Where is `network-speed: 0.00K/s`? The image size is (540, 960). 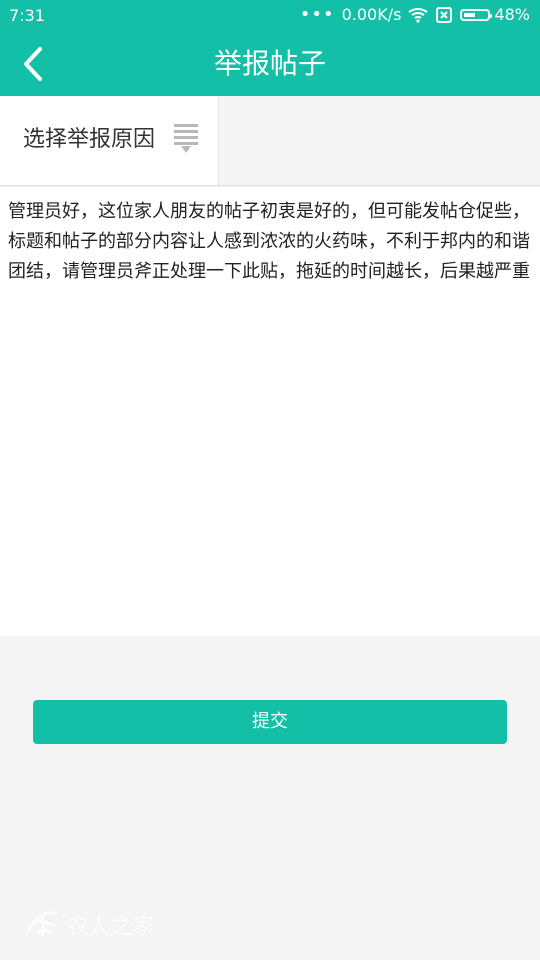
network-speed: 0.00K/s is located at coordinates (371, 14).